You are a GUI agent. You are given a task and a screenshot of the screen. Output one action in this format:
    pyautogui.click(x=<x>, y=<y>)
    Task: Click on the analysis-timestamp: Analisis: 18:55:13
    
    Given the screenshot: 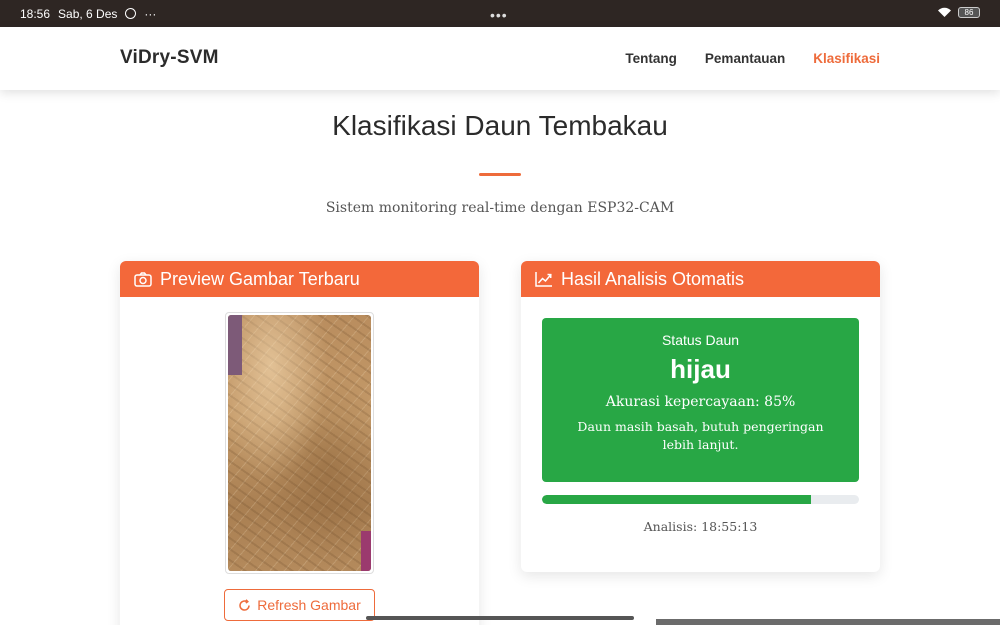 What is the action you would take?
    pyautogui.click(x=700, y=526)
    